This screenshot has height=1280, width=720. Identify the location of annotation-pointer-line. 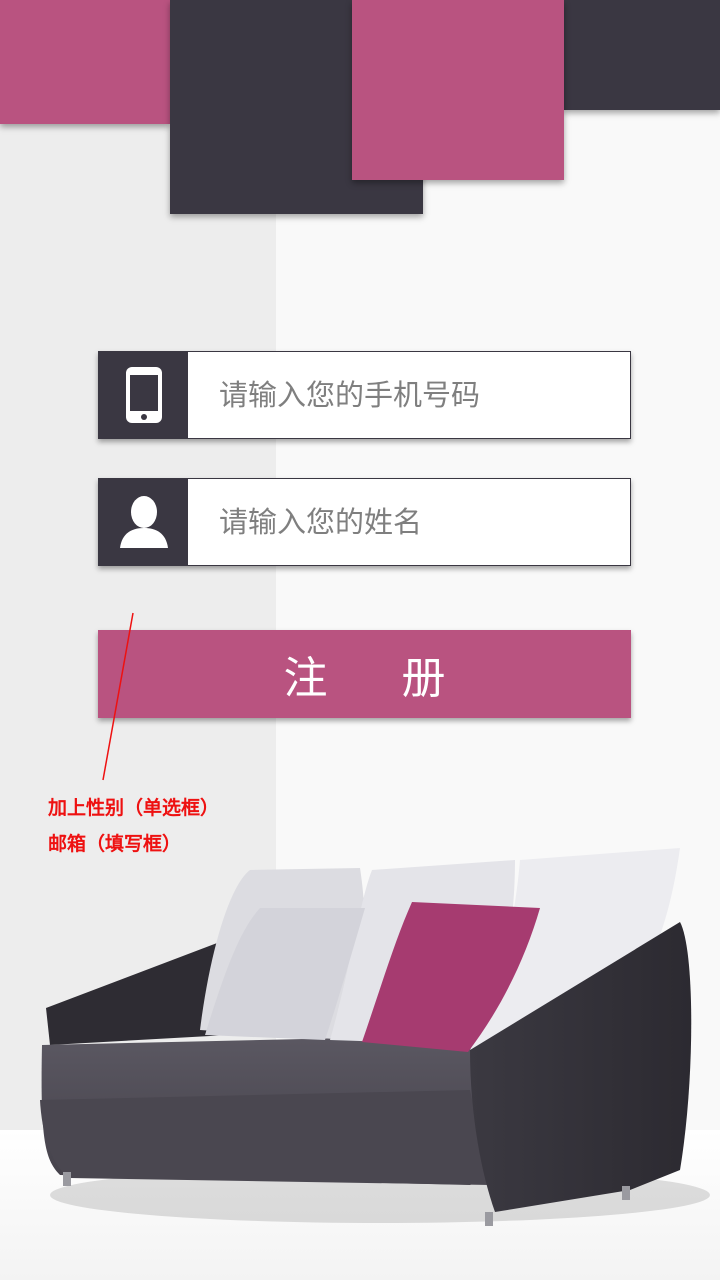
(118, 696).